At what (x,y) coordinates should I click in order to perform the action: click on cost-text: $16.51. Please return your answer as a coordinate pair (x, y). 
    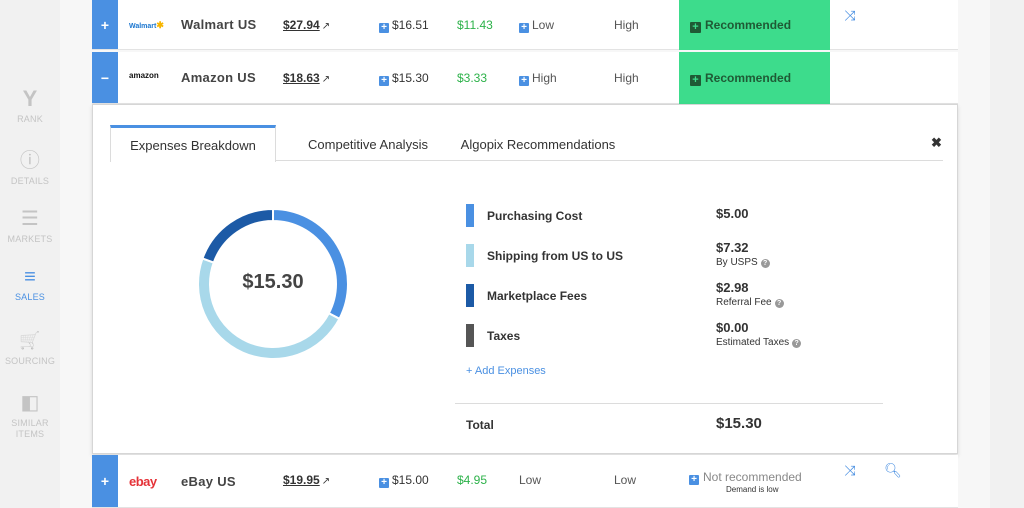
    Looking at the image, I should click on (410, 25).